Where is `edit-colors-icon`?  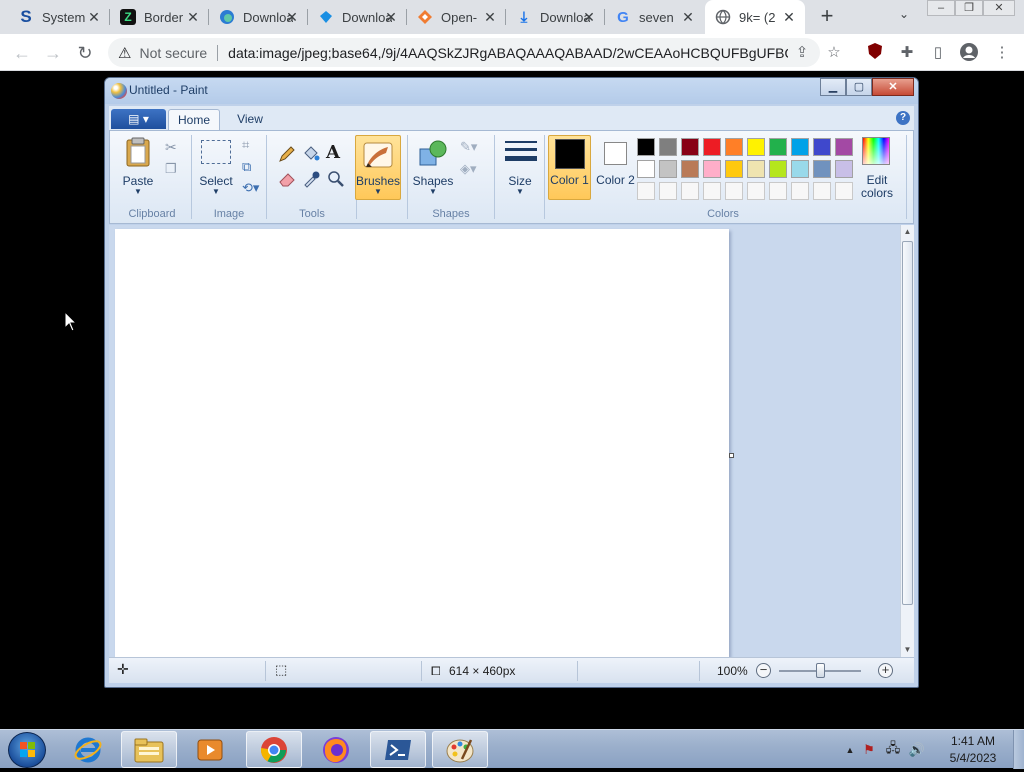
edit-colors-icon is located at coordinates (876, 151).